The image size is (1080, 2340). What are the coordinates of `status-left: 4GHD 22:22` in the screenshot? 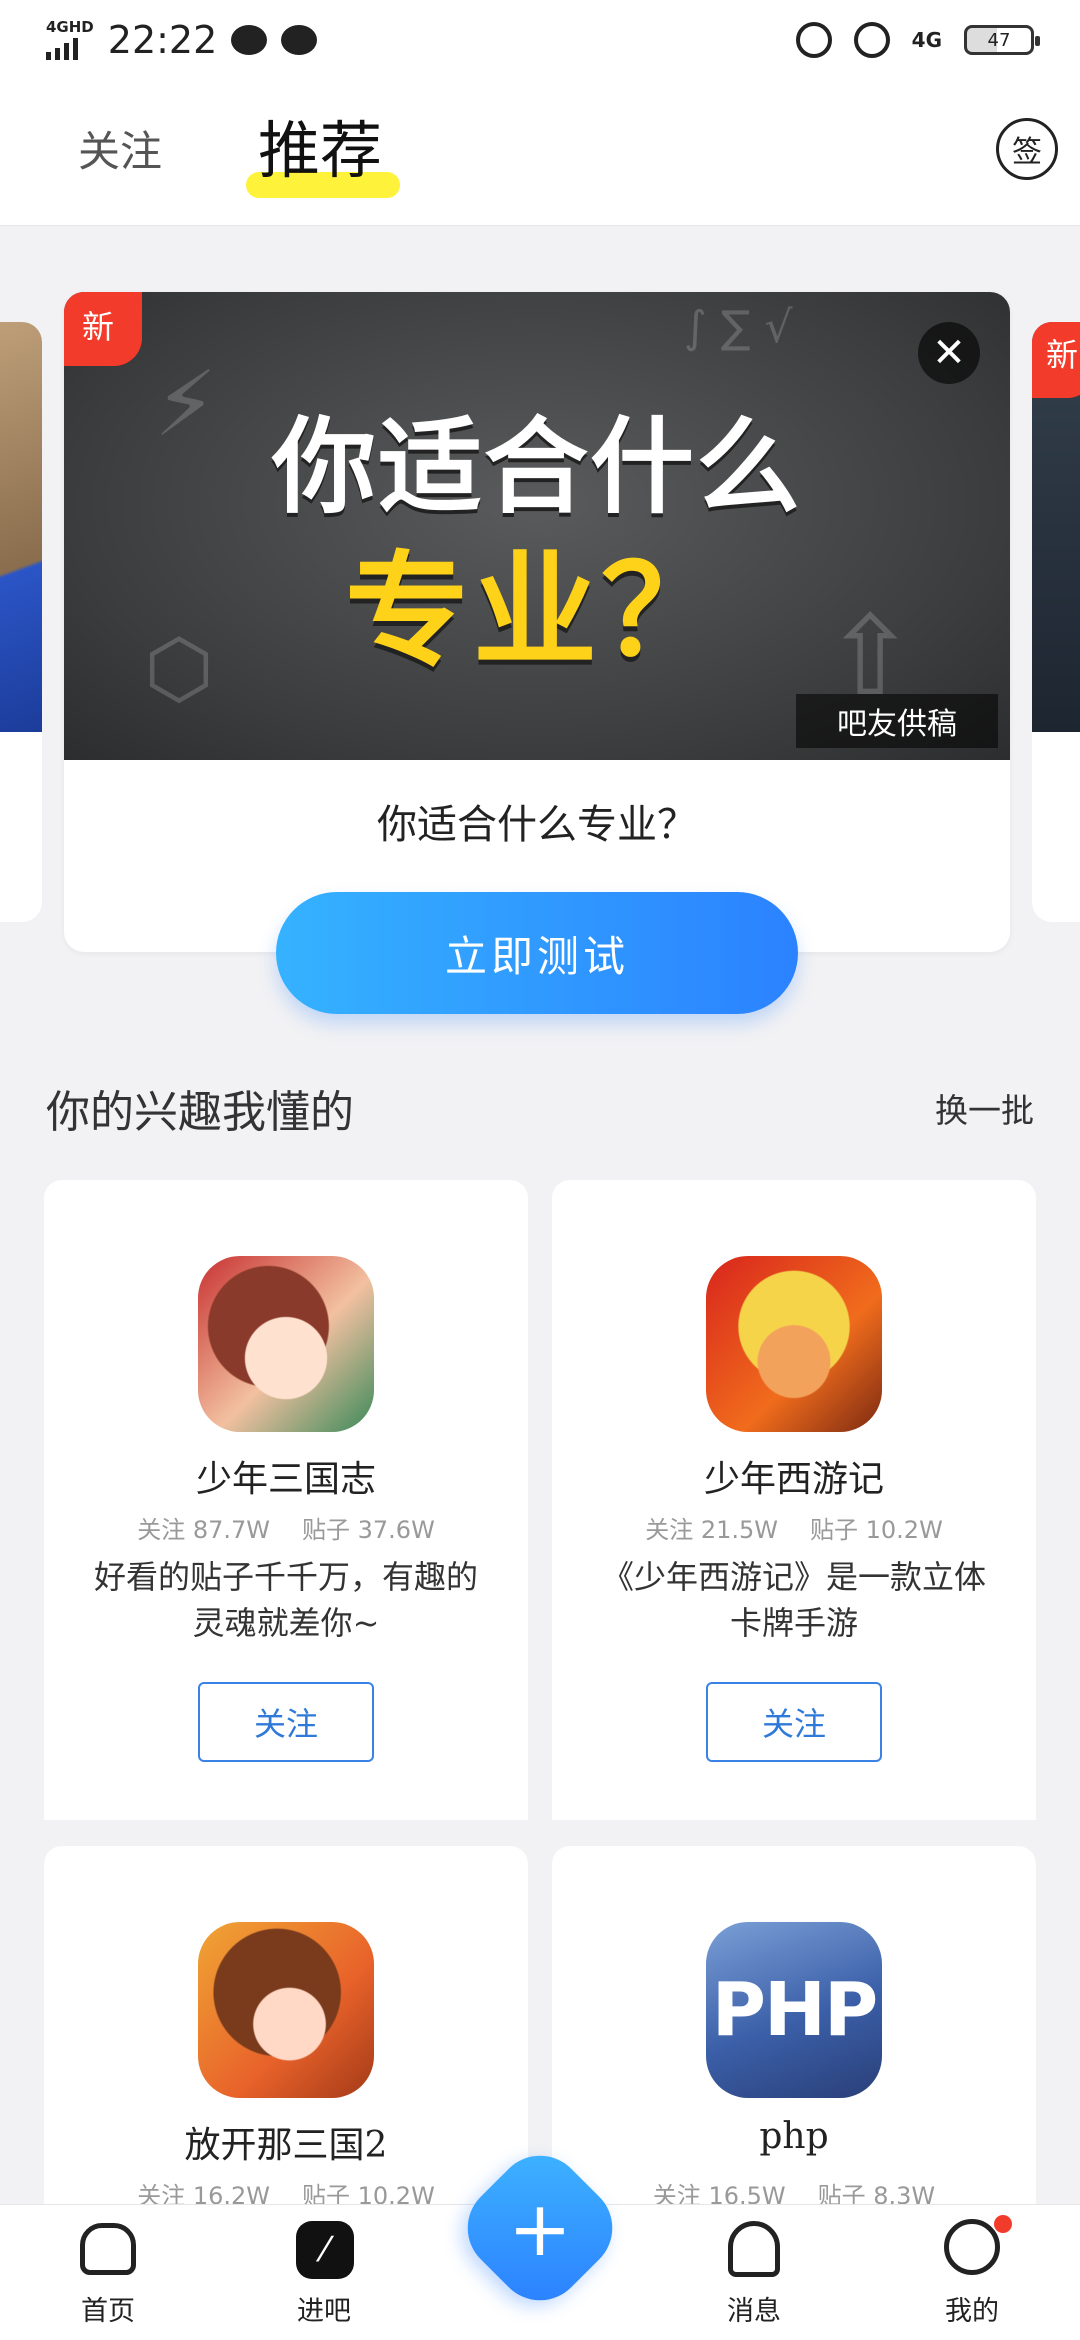 It's located at (182, 40).